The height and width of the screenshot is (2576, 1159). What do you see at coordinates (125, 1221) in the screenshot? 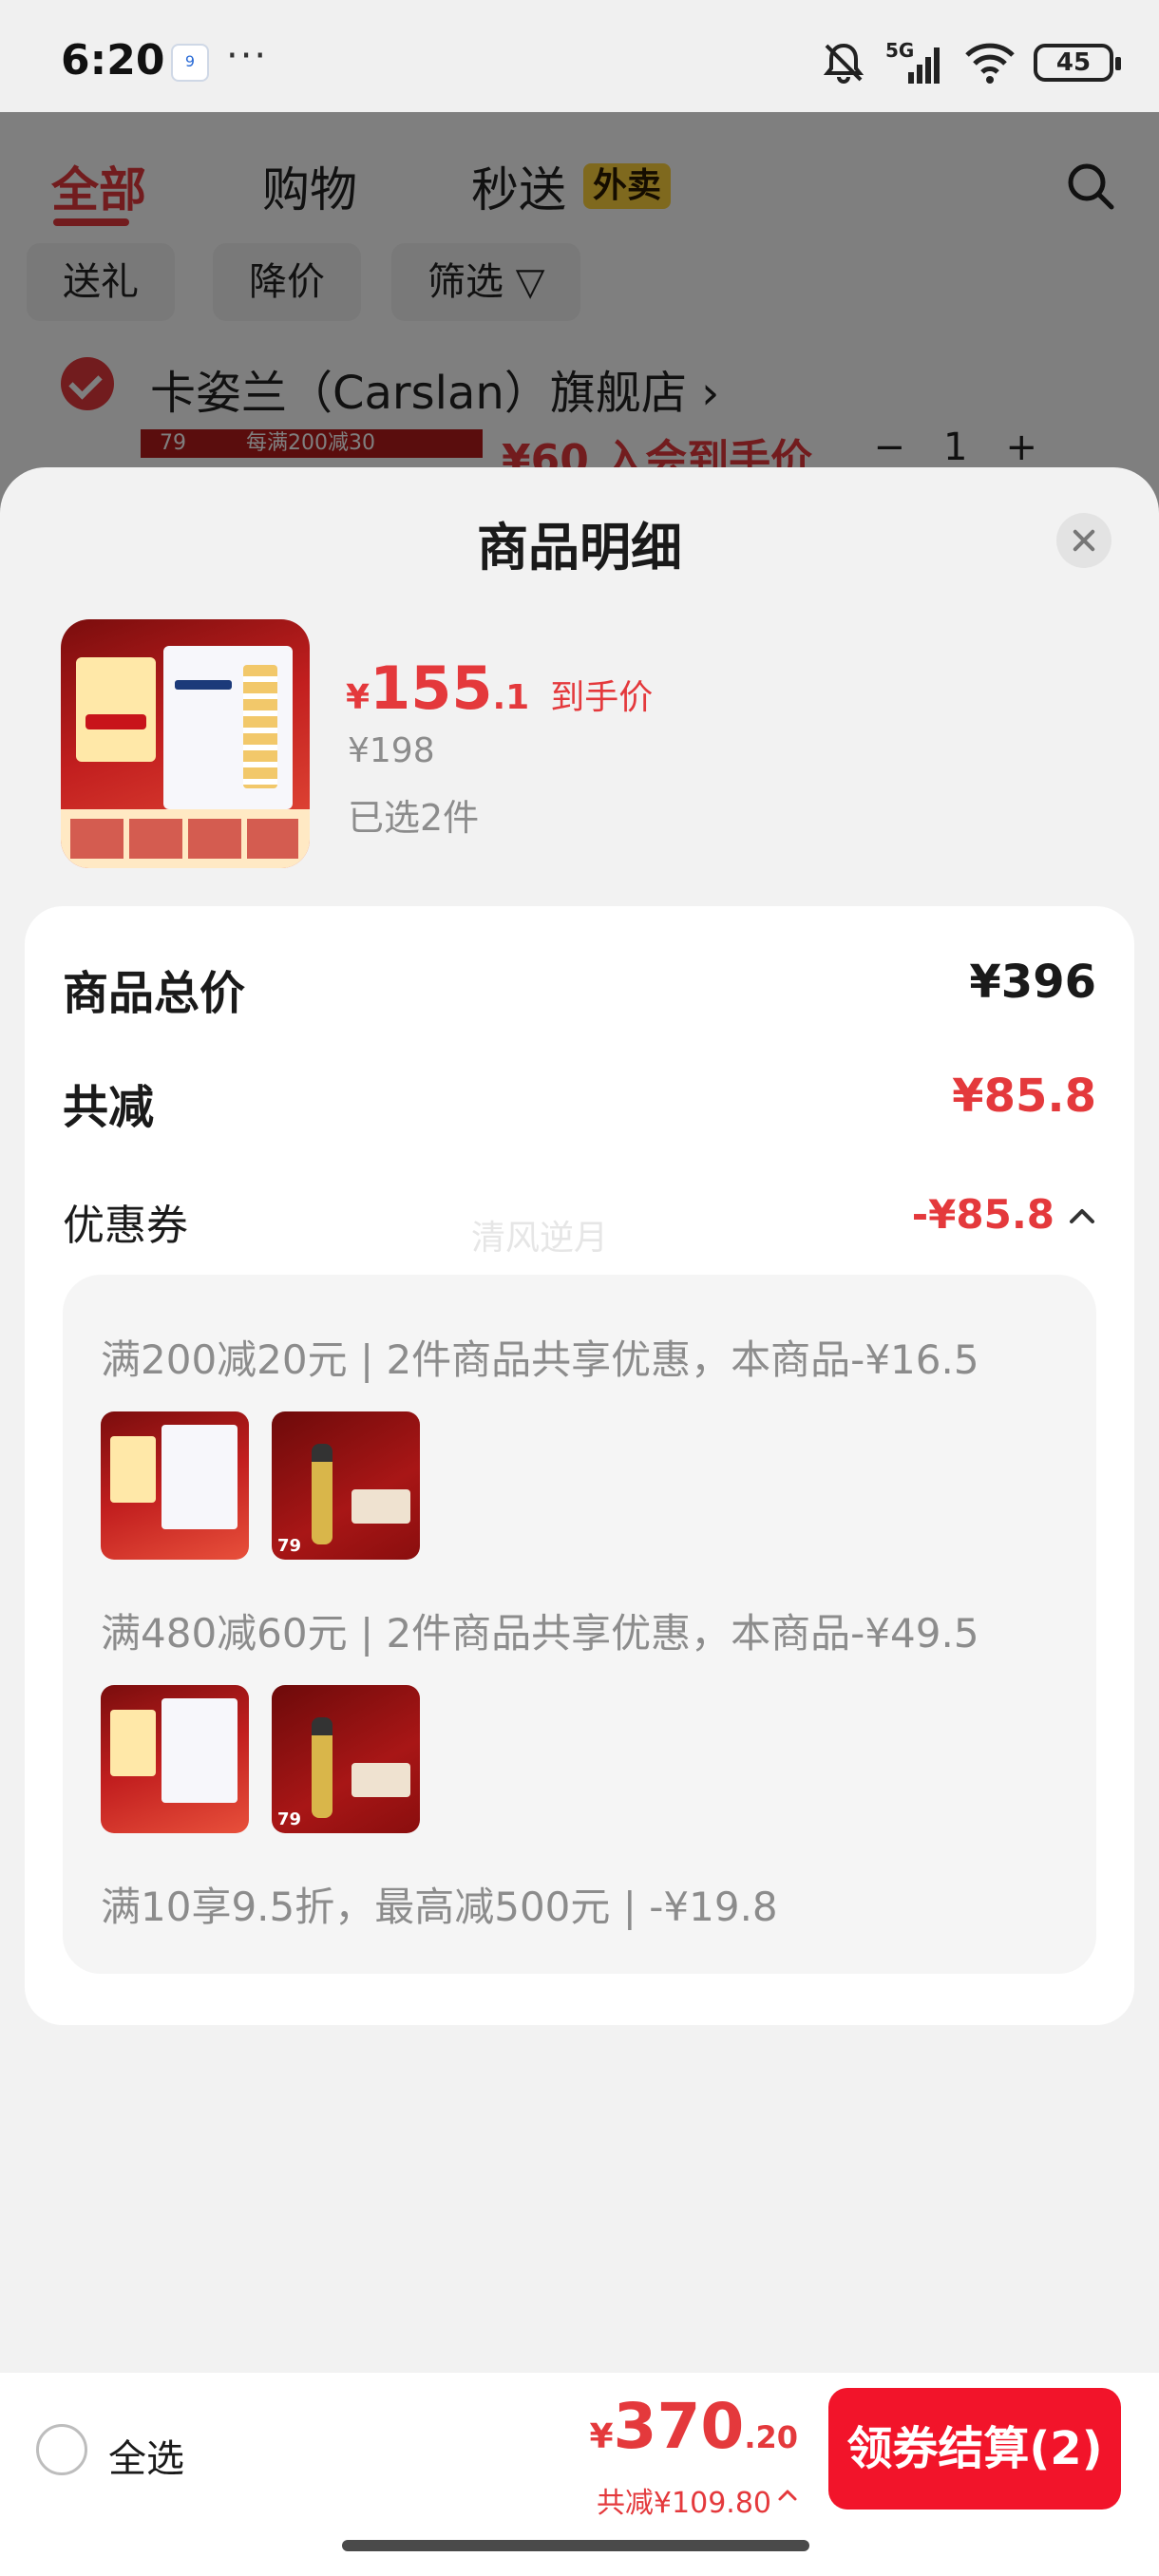
I see `coupon-label: 优惠券` at bounding box center [125, 1221].